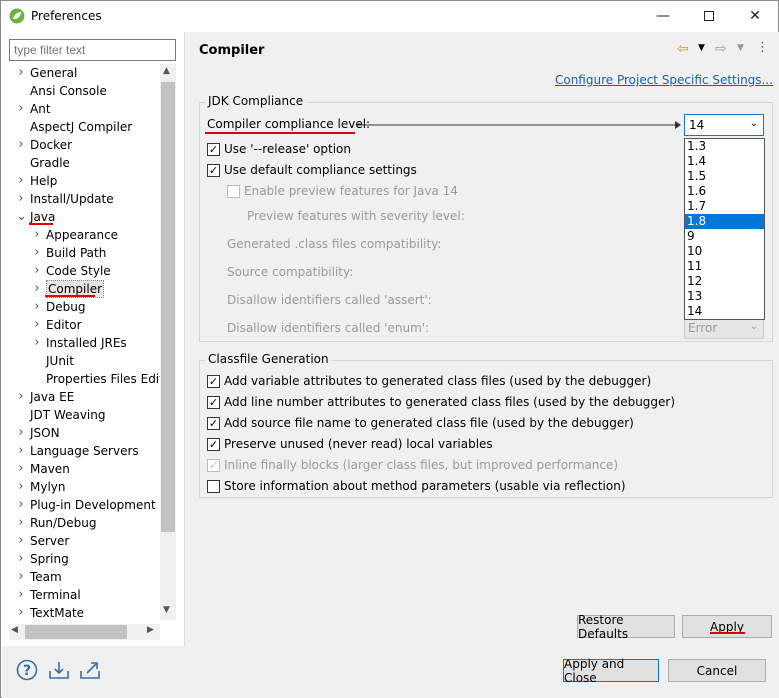 This screenshot has height=698, width=779. What do you see at coordinates (727, 626) in the screenshot?
I see `apply-button: Apply` at bounding box center [727, 626].